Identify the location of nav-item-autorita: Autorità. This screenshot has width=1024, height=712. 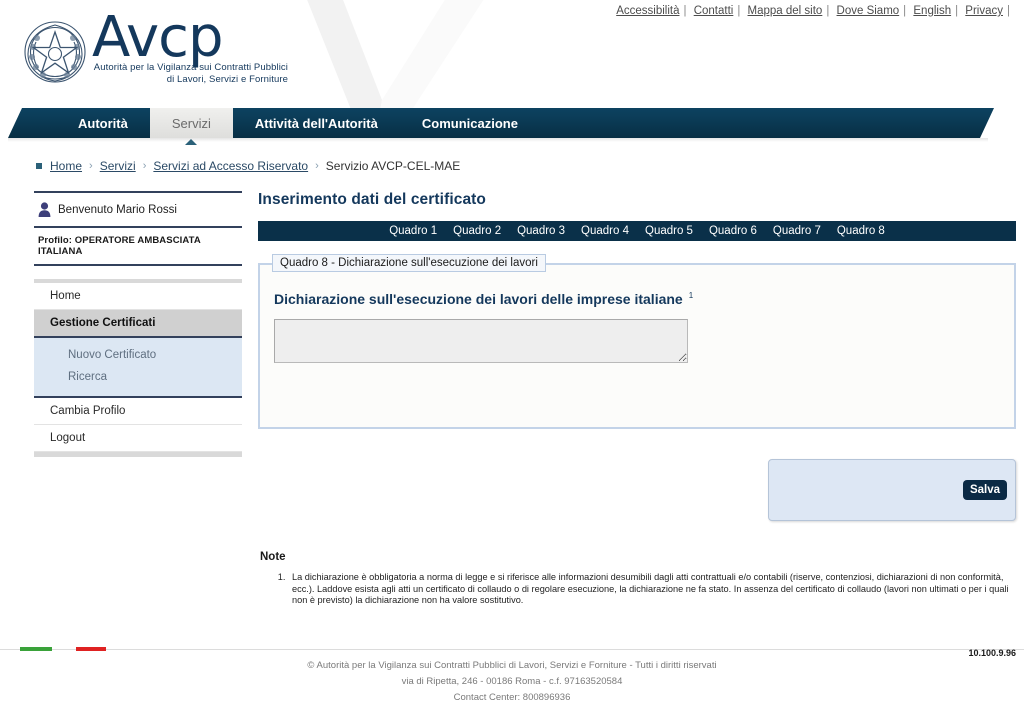
(103, 123).